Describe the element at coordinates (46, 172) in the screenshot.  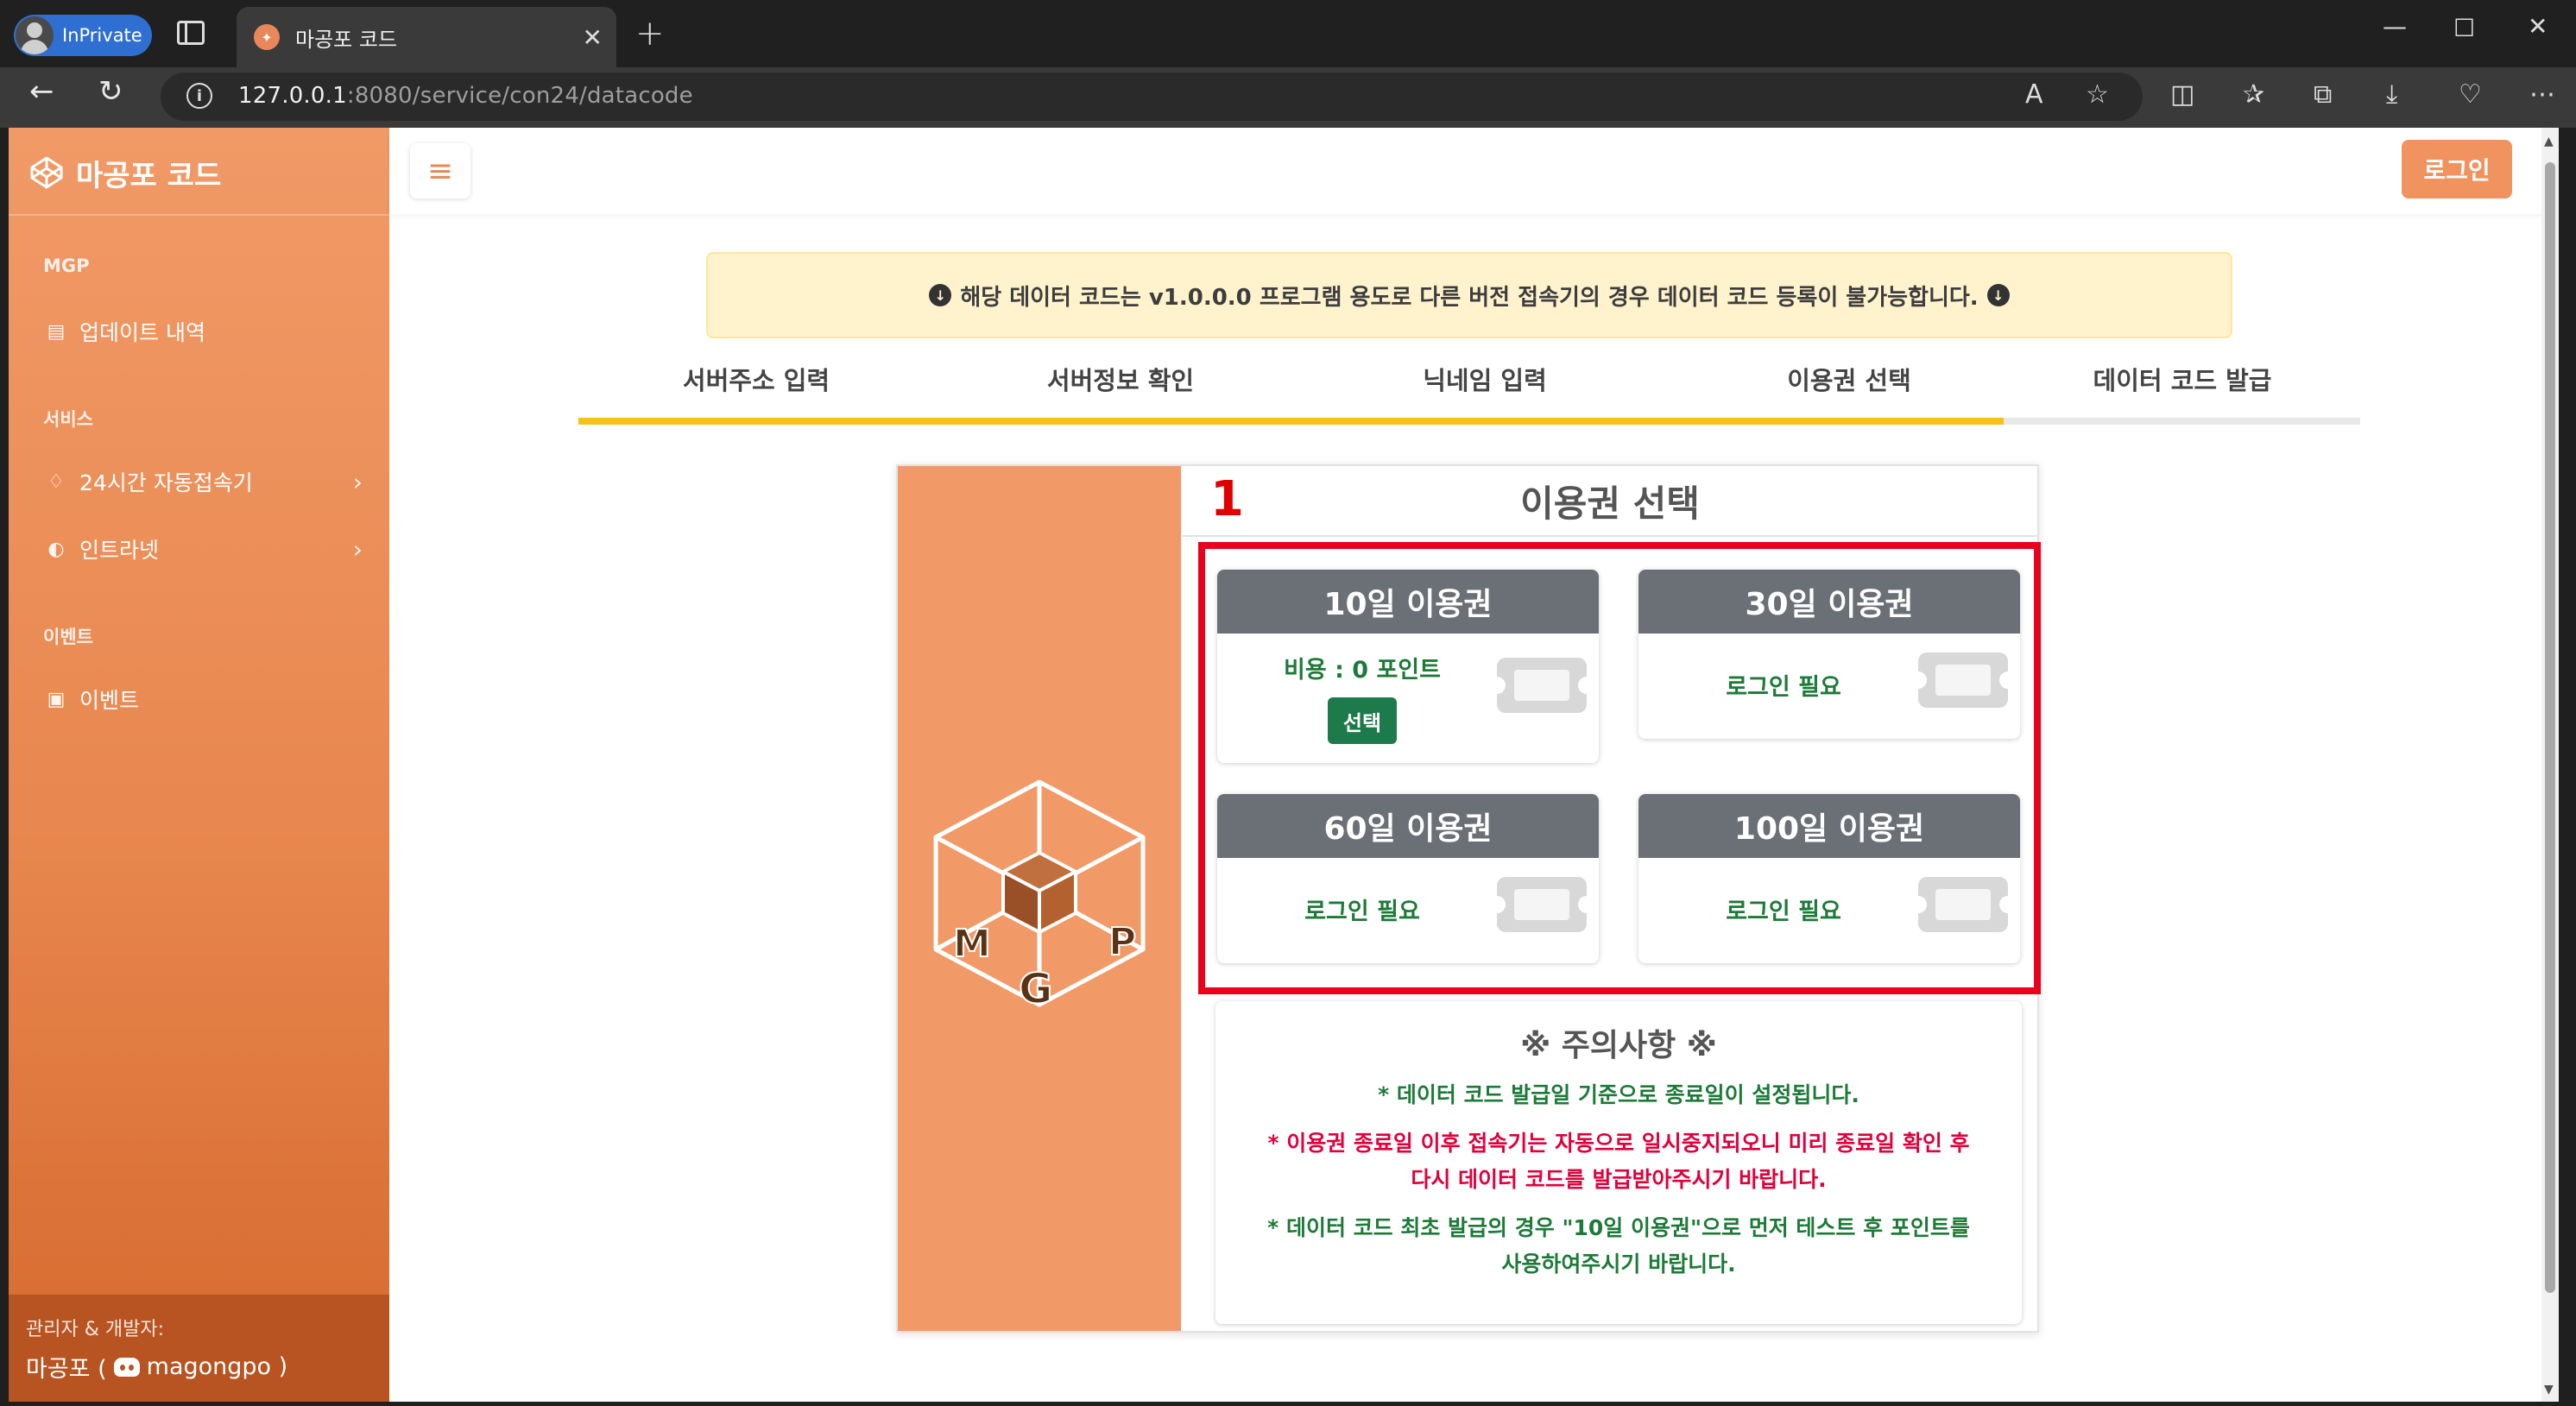
I see `codepen-logo-icon` at that location.